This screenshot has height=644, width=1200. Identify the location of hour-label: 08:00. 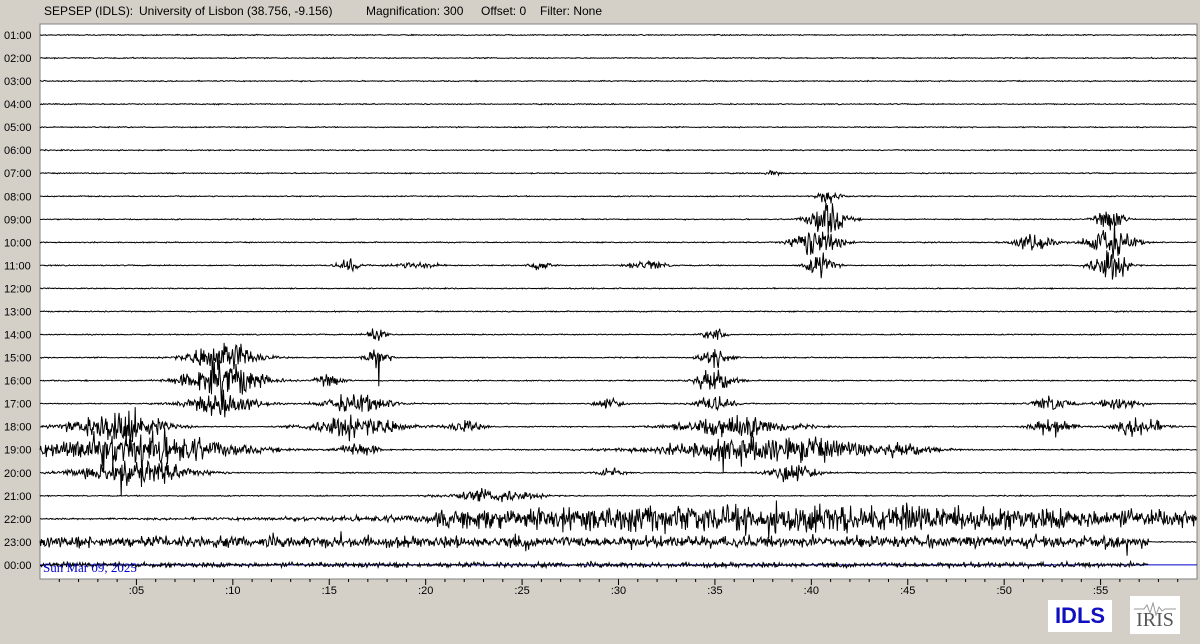
(18, 197).